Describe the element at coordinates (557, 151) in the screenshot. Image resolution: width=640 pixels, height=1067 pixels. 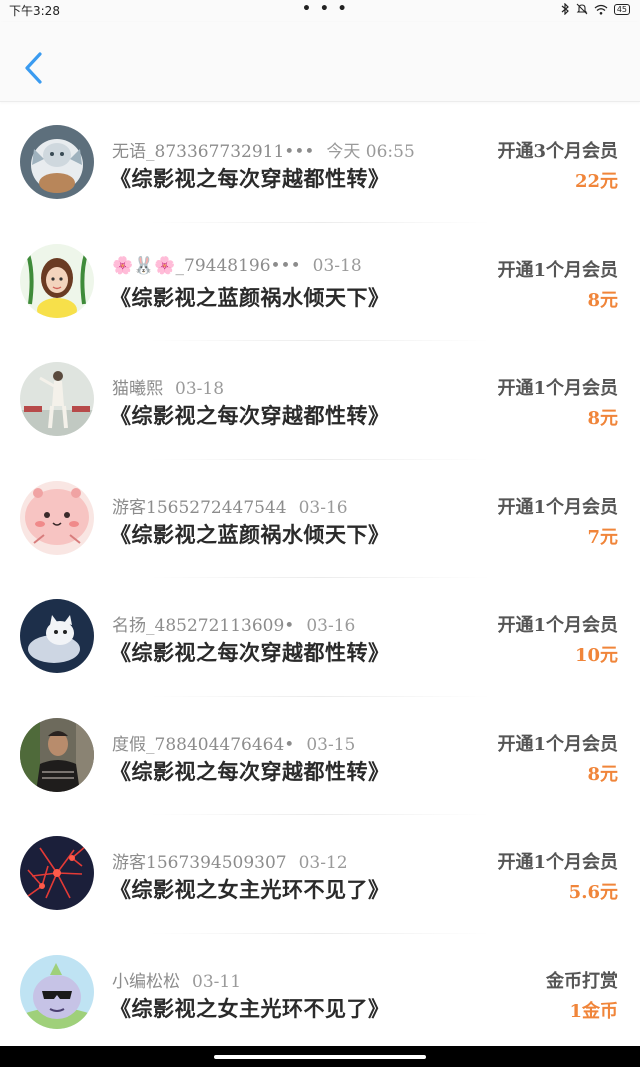
I see `action-label: 开通3个月会员` at that location.